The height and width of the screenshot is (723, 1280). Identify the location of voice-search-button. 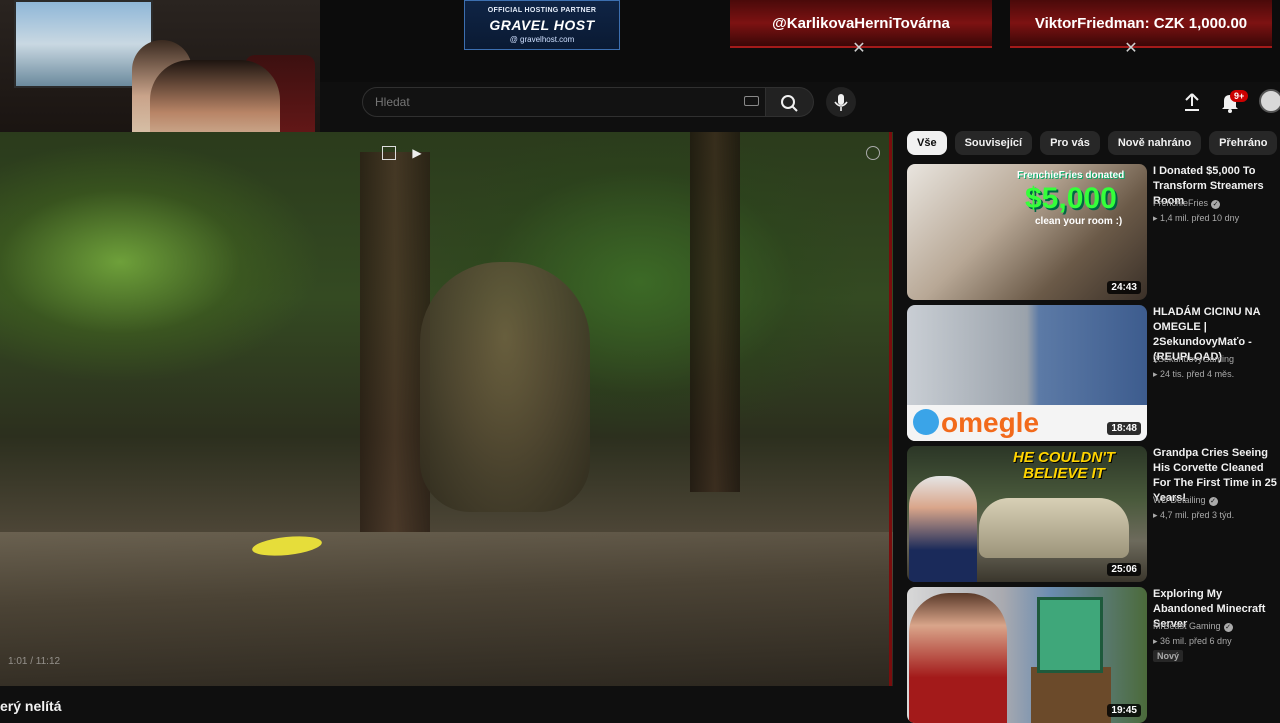
(841, 102).